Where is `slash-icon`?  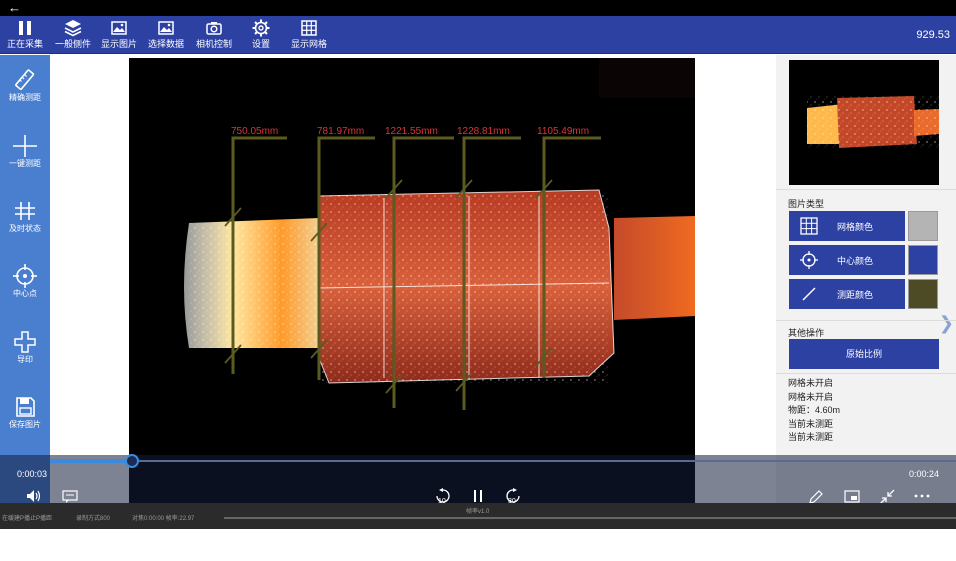
slash-icon is located at coordinates (809, 294).